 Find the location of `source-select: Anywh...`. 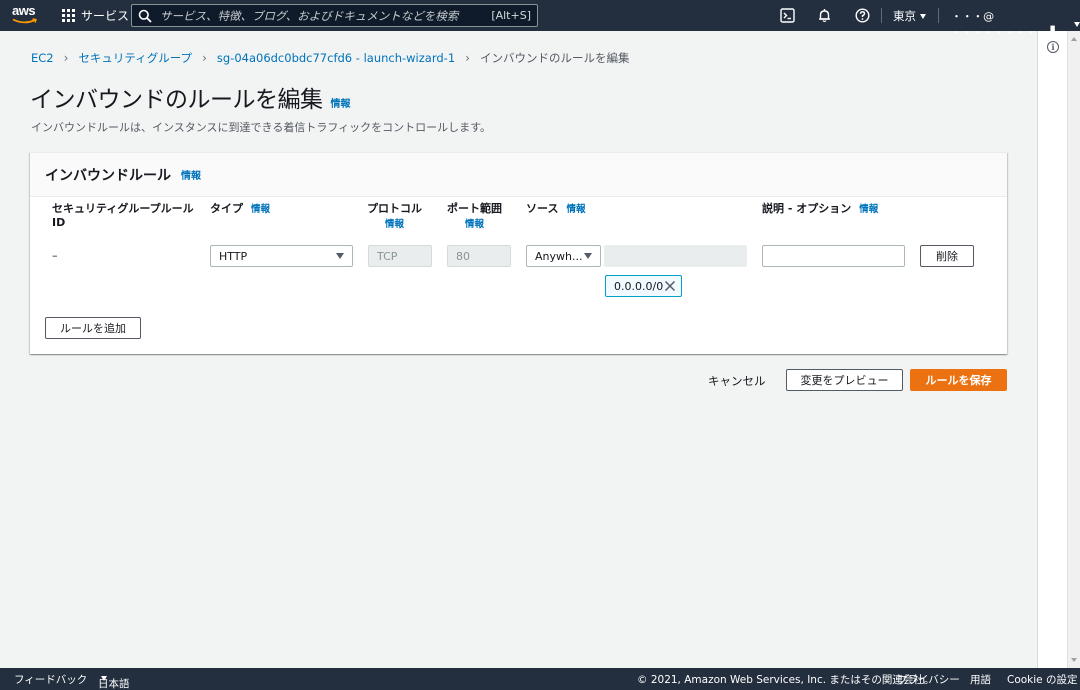

source-select: Anywh... is located at coordinates (563, 256).